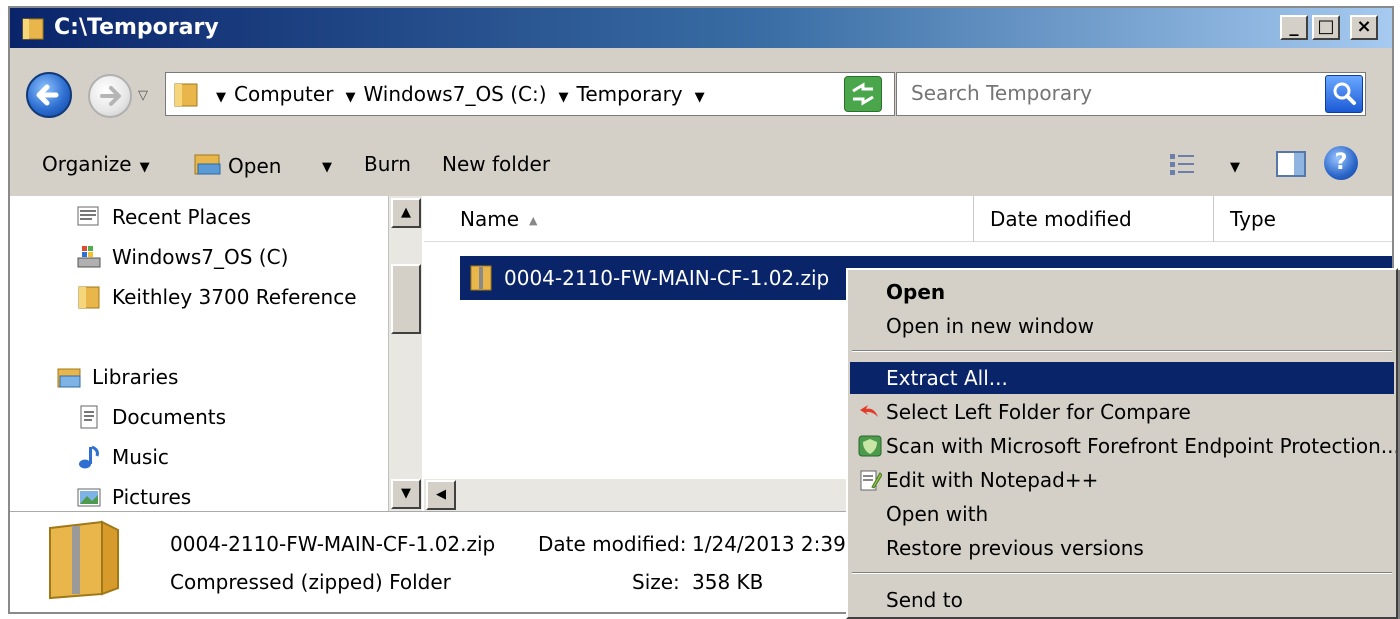 Image resolution: width=1400 pixels, height=619 pixels. I want to click on column-header-row: Name ▲ Date modified Type, so click(908, 219).